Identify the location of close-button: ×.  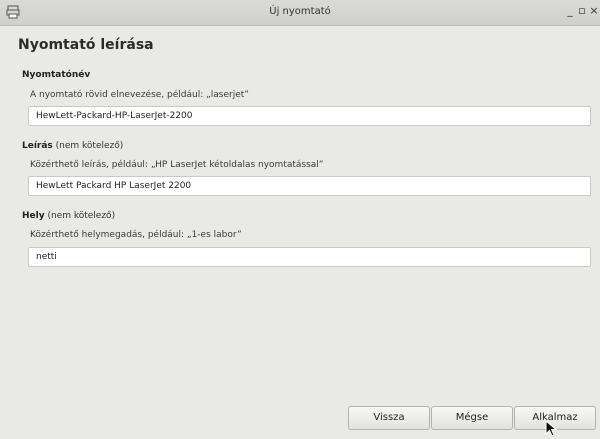
(594, 11).